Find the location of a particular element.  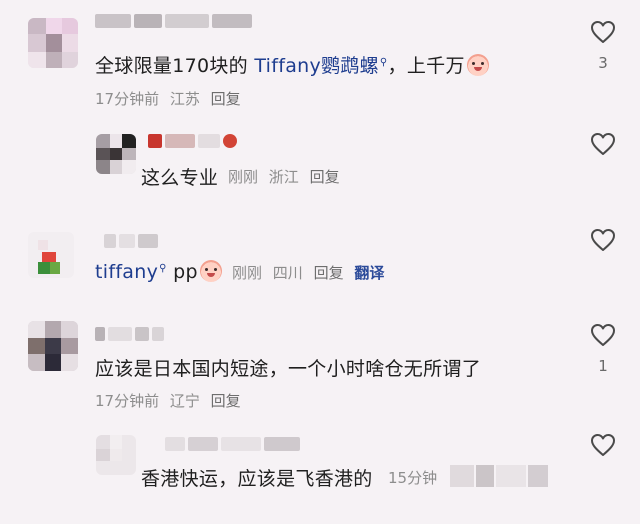

comment-meta: 17分钟前 江苏 回复 is located at coordinates (171, 98).